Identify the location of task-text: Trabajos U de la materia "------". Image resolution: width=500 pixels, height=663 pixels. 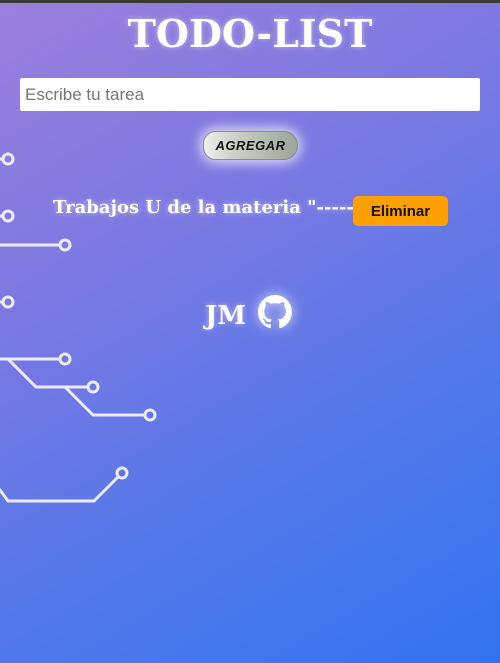
(212, 207).